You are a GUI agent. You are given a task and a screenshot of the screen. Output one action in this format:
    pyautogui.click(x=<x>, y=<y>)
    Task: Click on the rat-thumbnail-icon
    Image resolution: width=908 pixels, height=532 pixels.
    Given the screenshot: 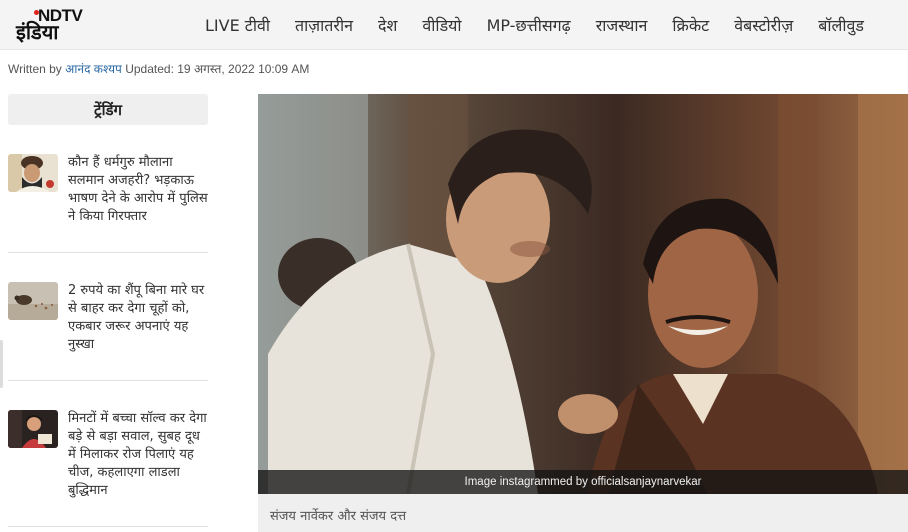 What is the action you would take?
    pyautogui.click(x=33, y=301)
    